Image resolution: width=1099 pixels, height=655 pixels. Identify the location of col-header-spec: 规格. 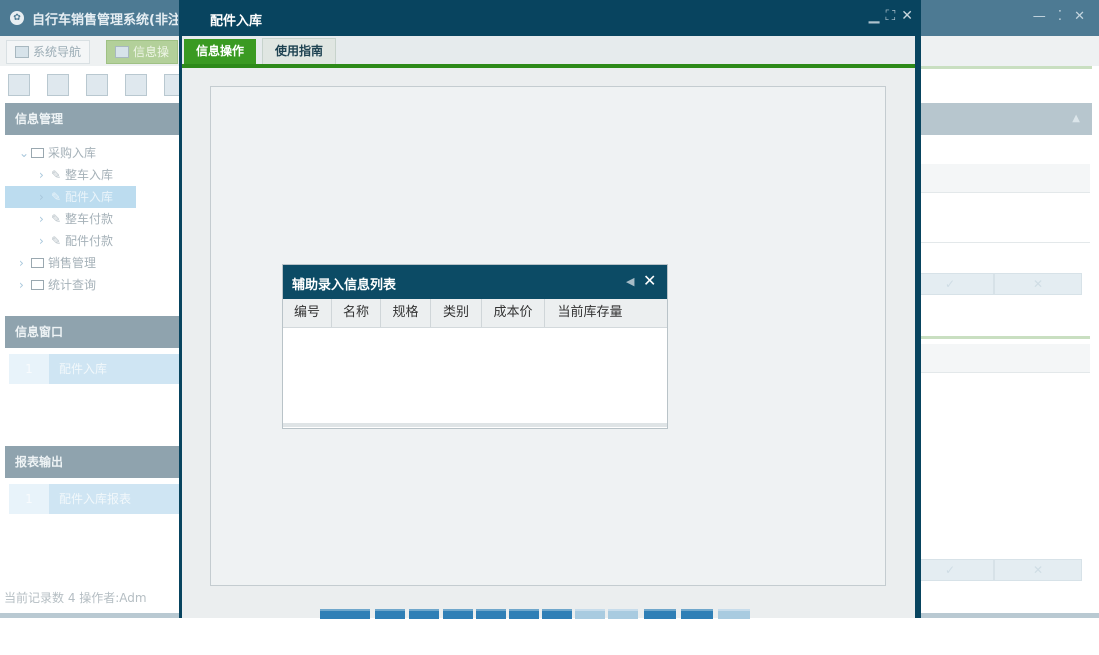
(406, 313).